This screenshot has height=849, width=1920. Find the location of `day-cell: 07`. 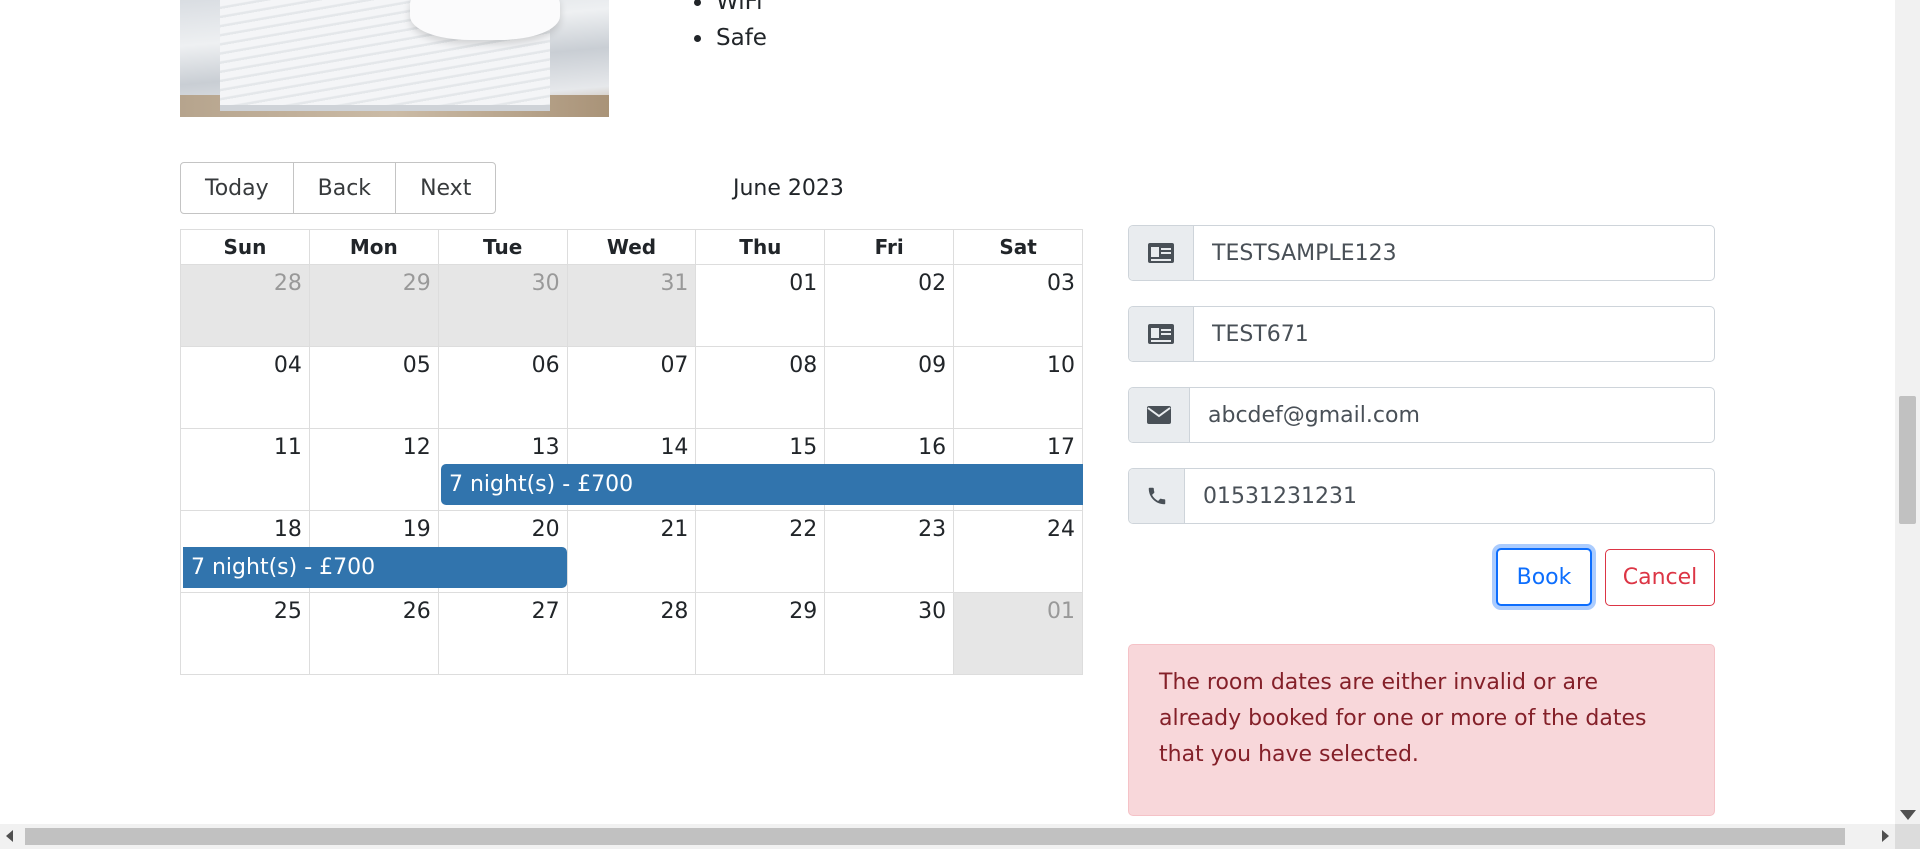

day-cell: 07 is located at coordinates (631, 387).